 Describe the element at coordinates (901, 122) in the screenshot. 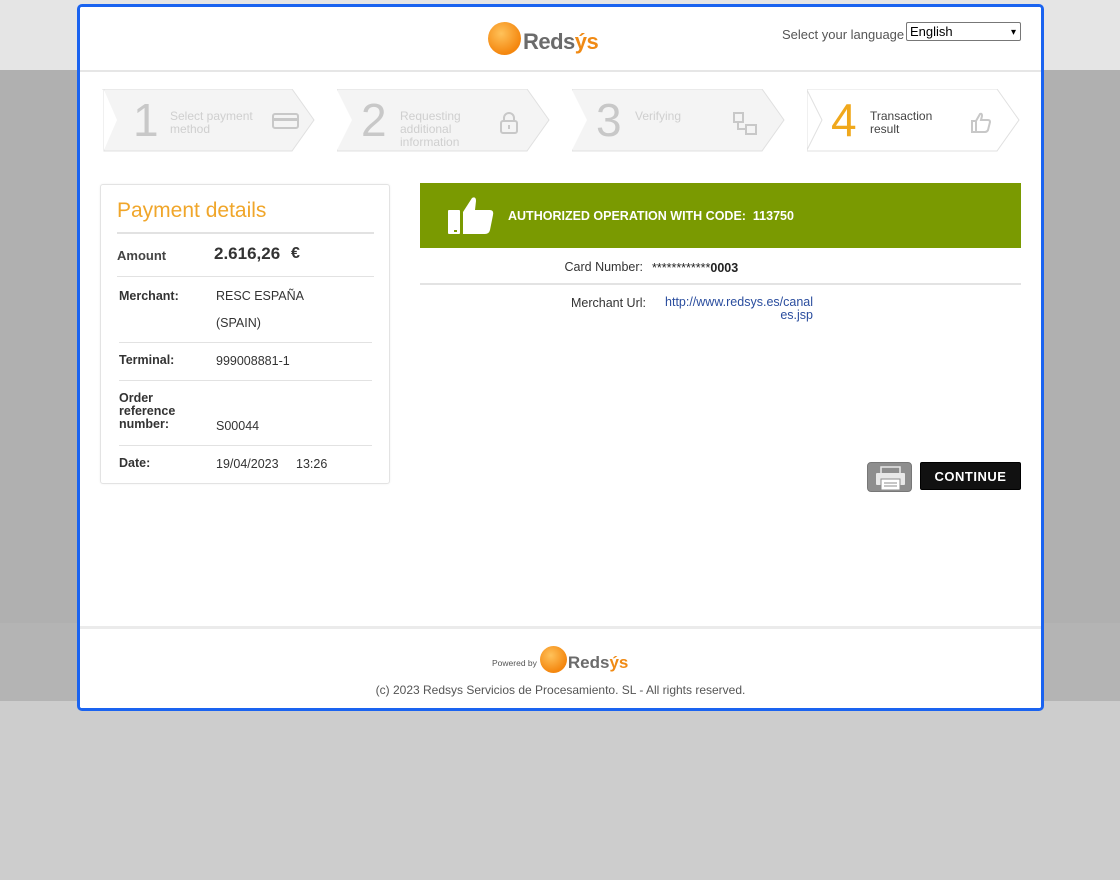

I see `step-label: Transaction result` at that location.